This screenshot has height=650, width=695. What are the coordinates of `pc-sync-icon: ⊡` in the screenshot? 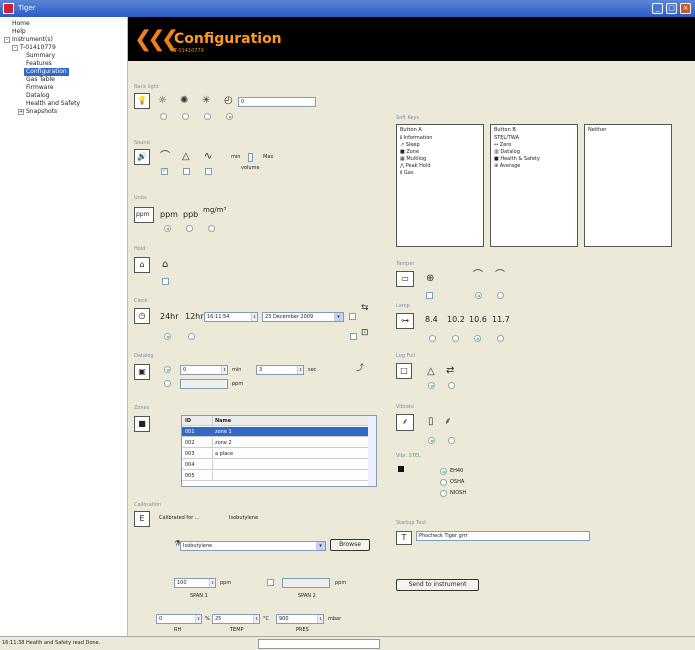 It's located at (365, 333).